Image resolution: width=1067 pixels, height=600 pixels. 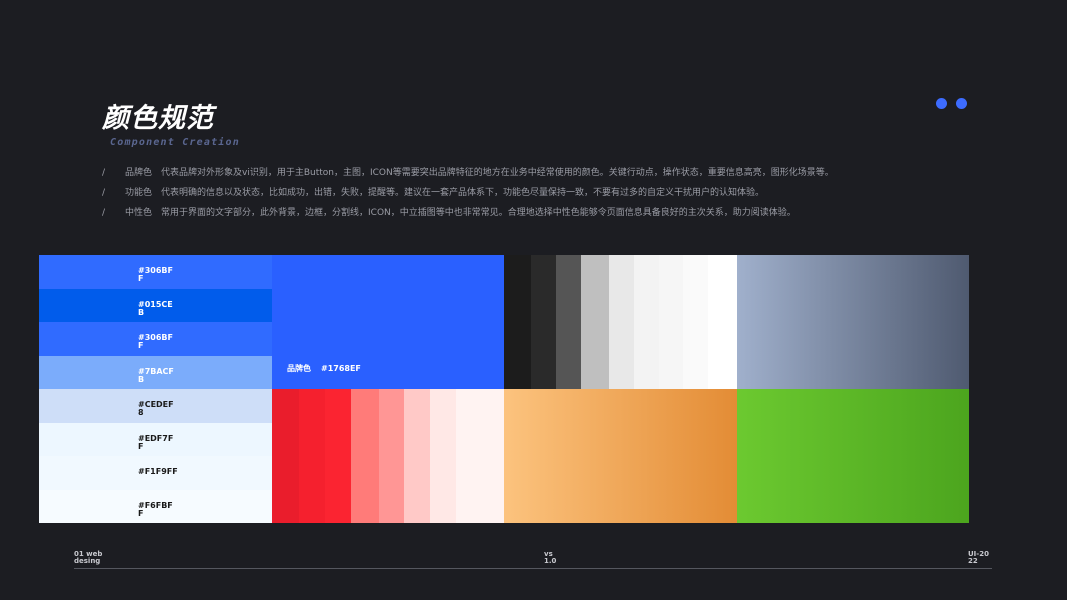 What do you see at coordinates (620, 456) in the screenshot?
I see `orange-gradient-swatch` at bounding box center [620, 456].